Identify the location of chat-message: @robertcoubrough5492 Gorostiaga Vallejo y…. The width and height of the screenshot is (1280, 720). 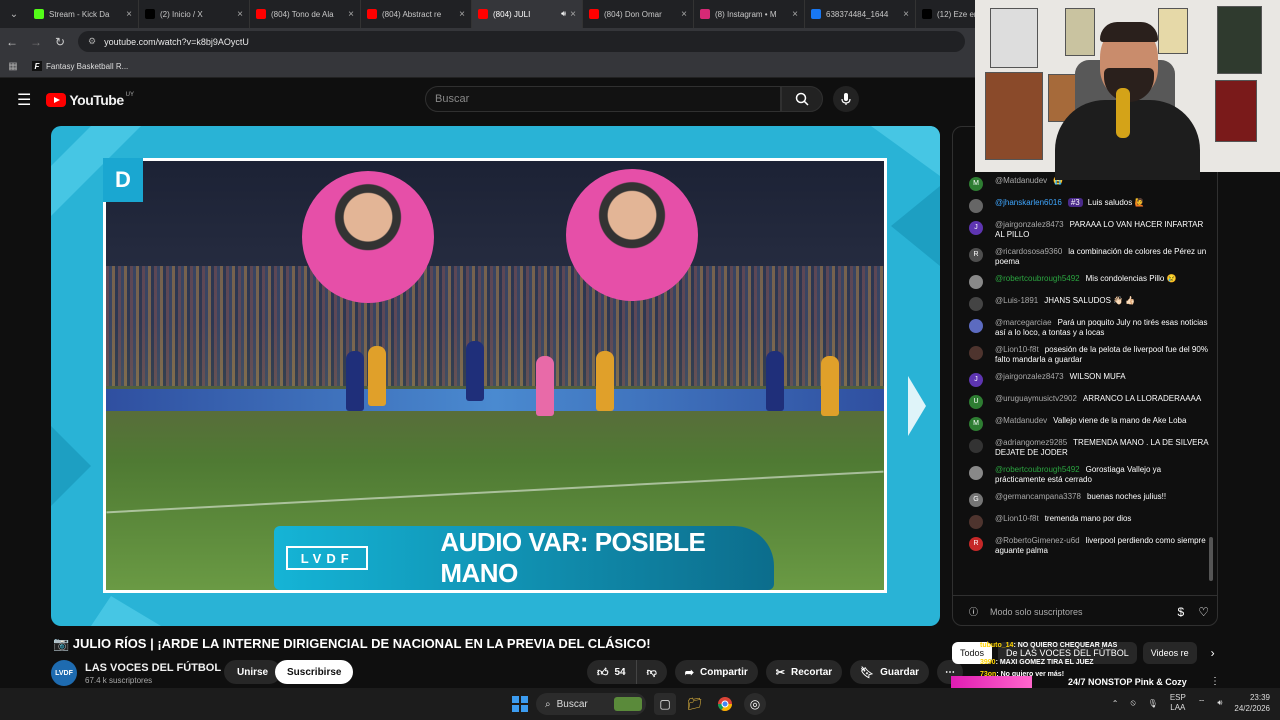
(1085, 475).